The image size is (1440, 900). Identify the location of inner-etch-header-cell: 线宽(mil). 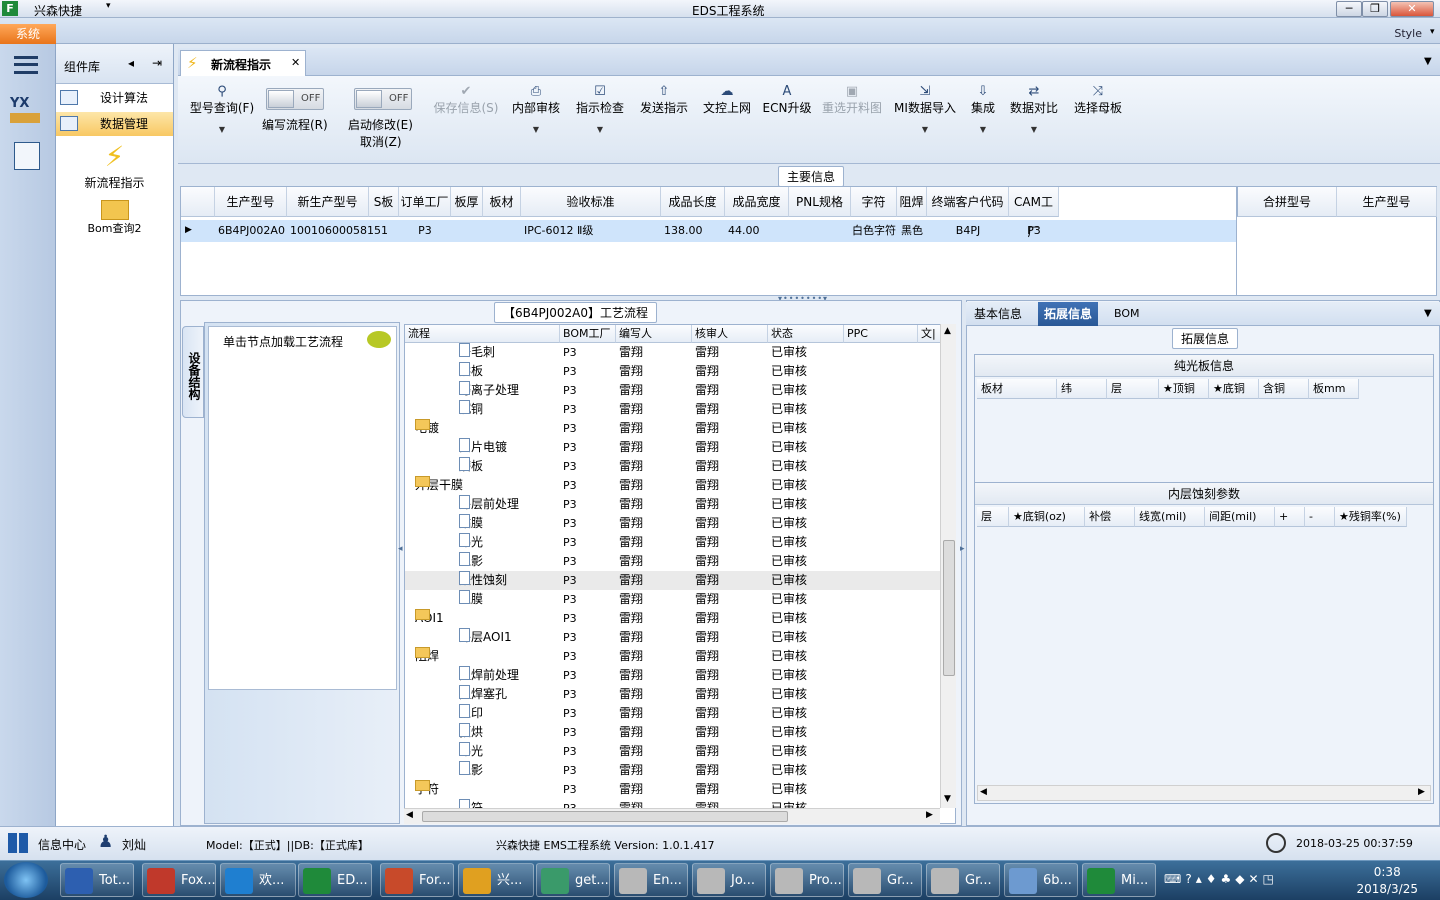
(1170, 517).